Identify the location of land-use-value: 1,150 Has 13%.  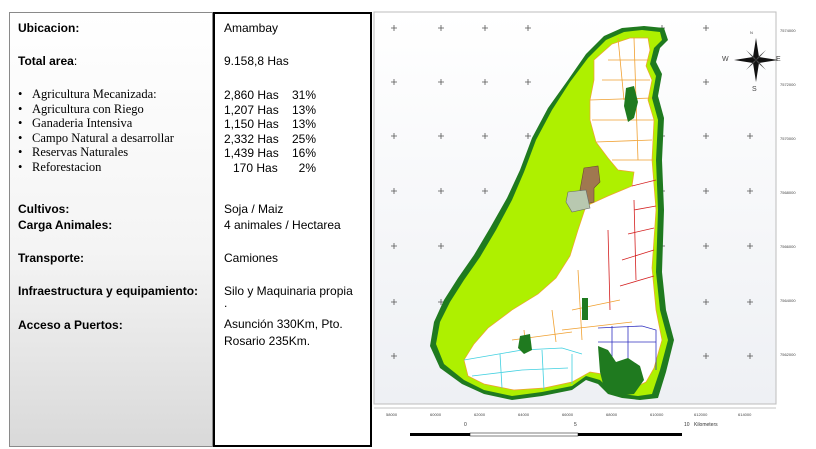
(270, 124).